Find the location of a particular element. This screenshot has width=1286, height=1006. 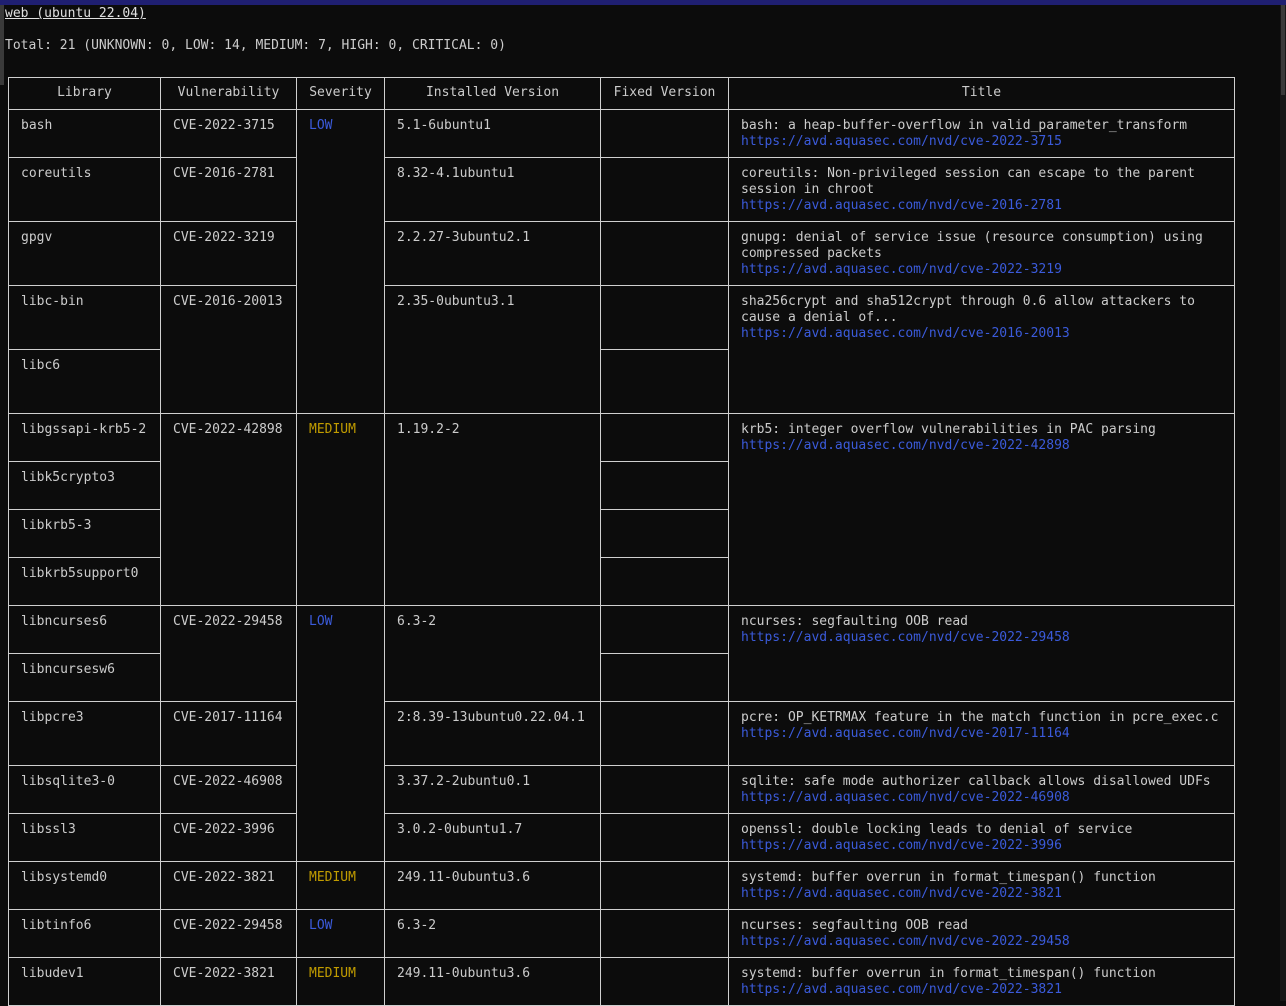

vulnerability-id-cell: CVE-2022-3715 is located at coordinates (228, 133).